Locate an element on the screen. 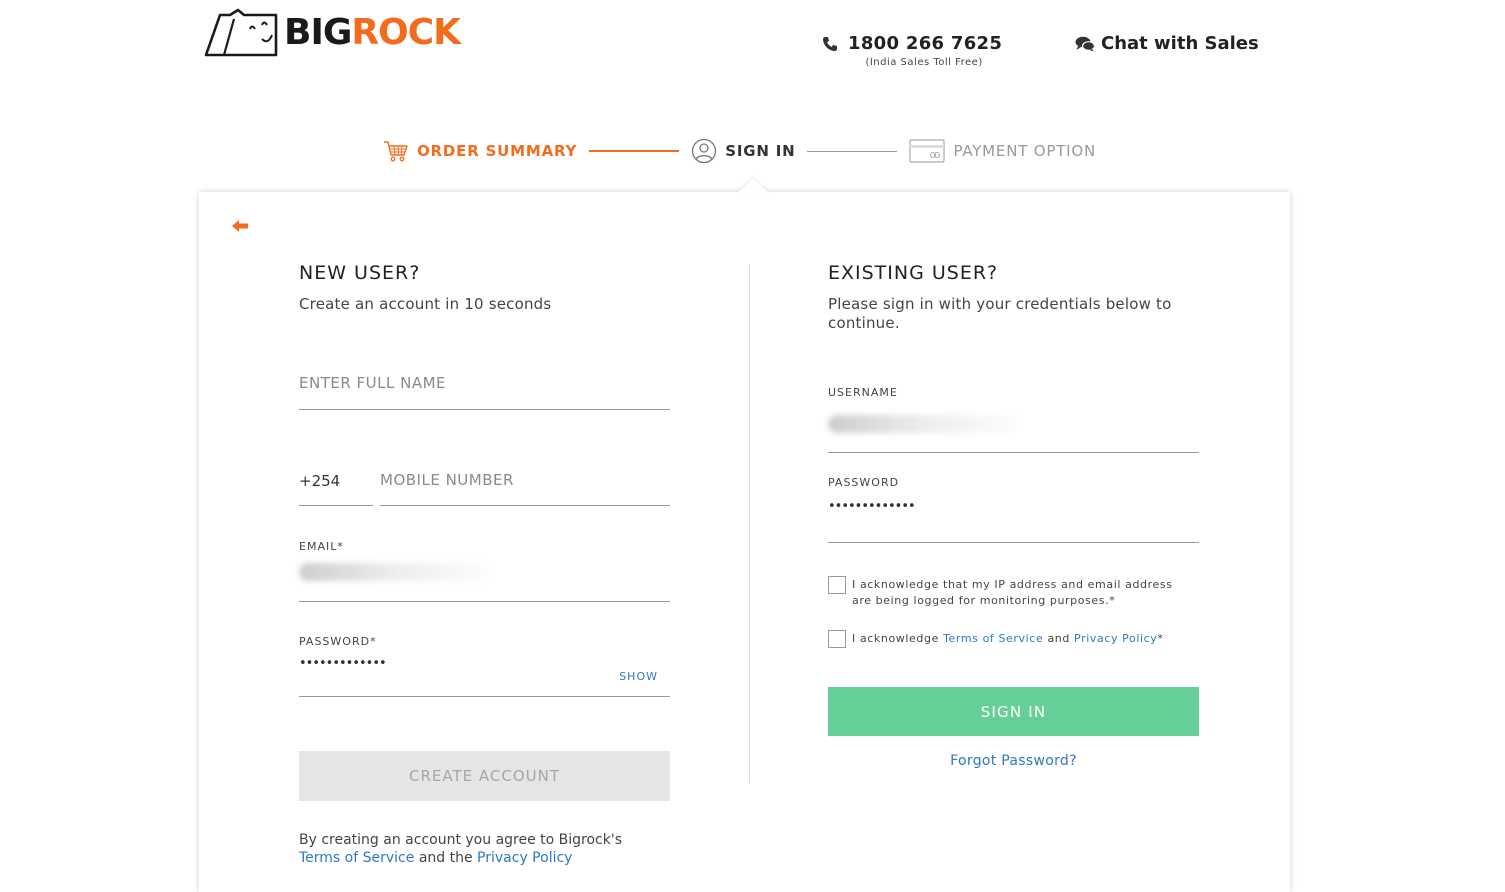  chat-with-sales-link: Chat with Sales is located at coordinates (1167, 43).